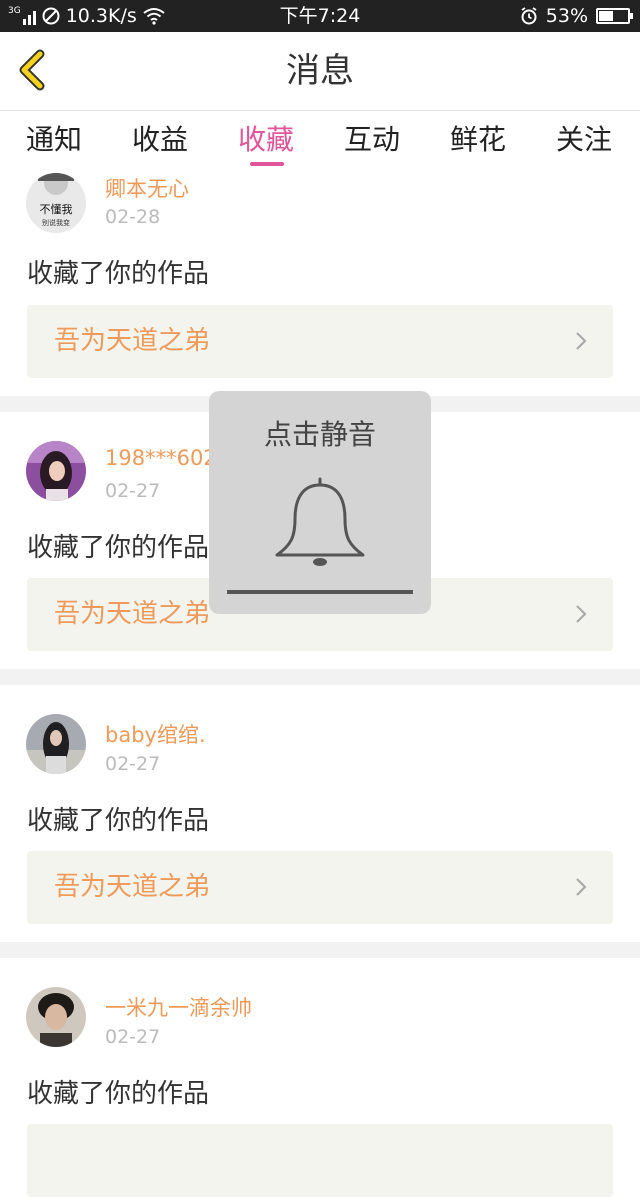 This screenshot has height=1197, width=640. I want to click on tab-notice: 通知, so click(54, 142).